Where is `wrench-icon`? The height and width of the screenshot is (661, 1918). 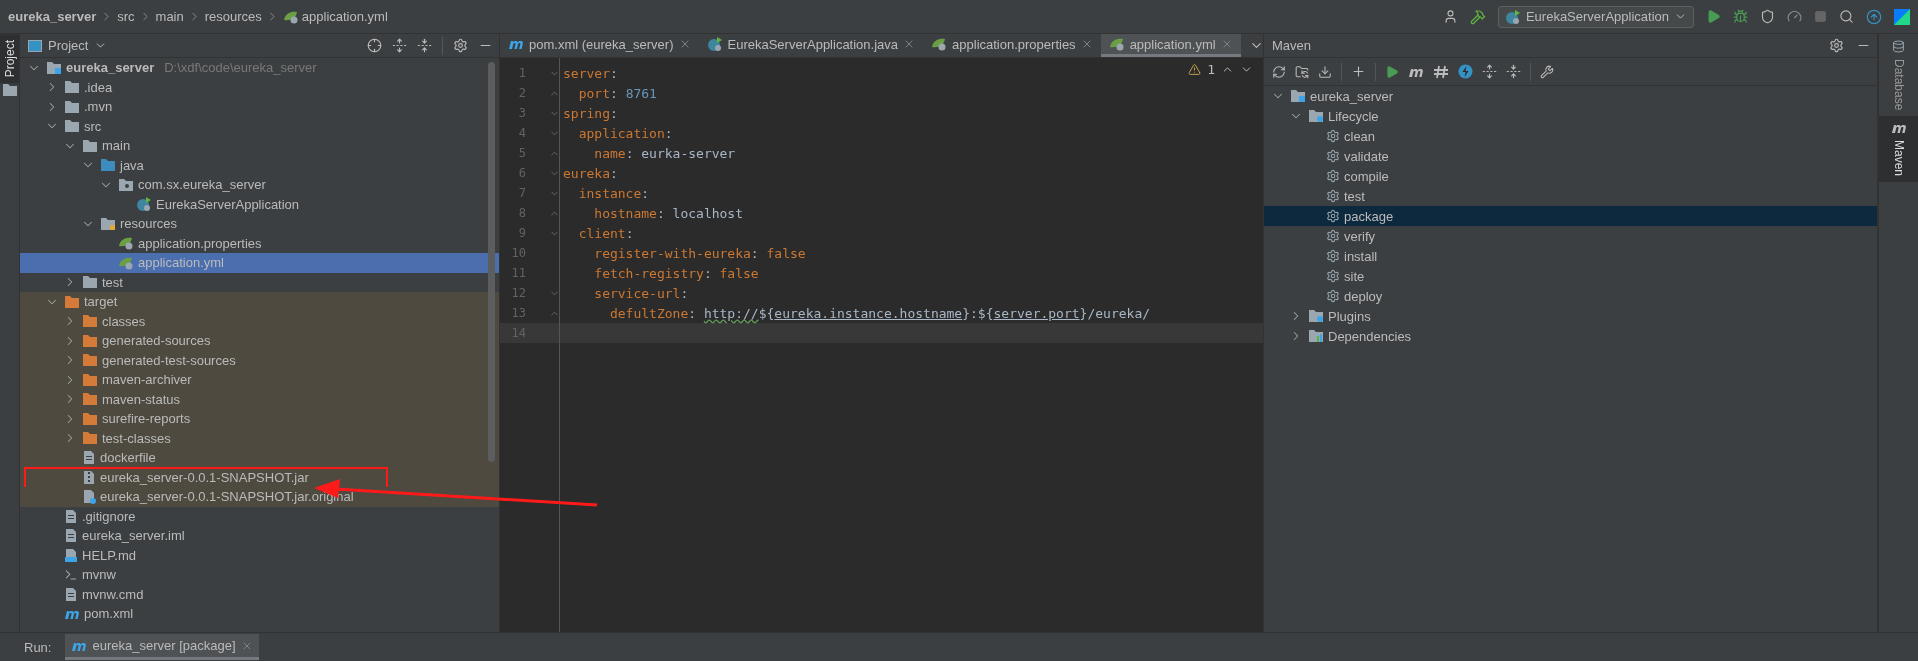 wrench-icon is located at coordinates (1547, 71).